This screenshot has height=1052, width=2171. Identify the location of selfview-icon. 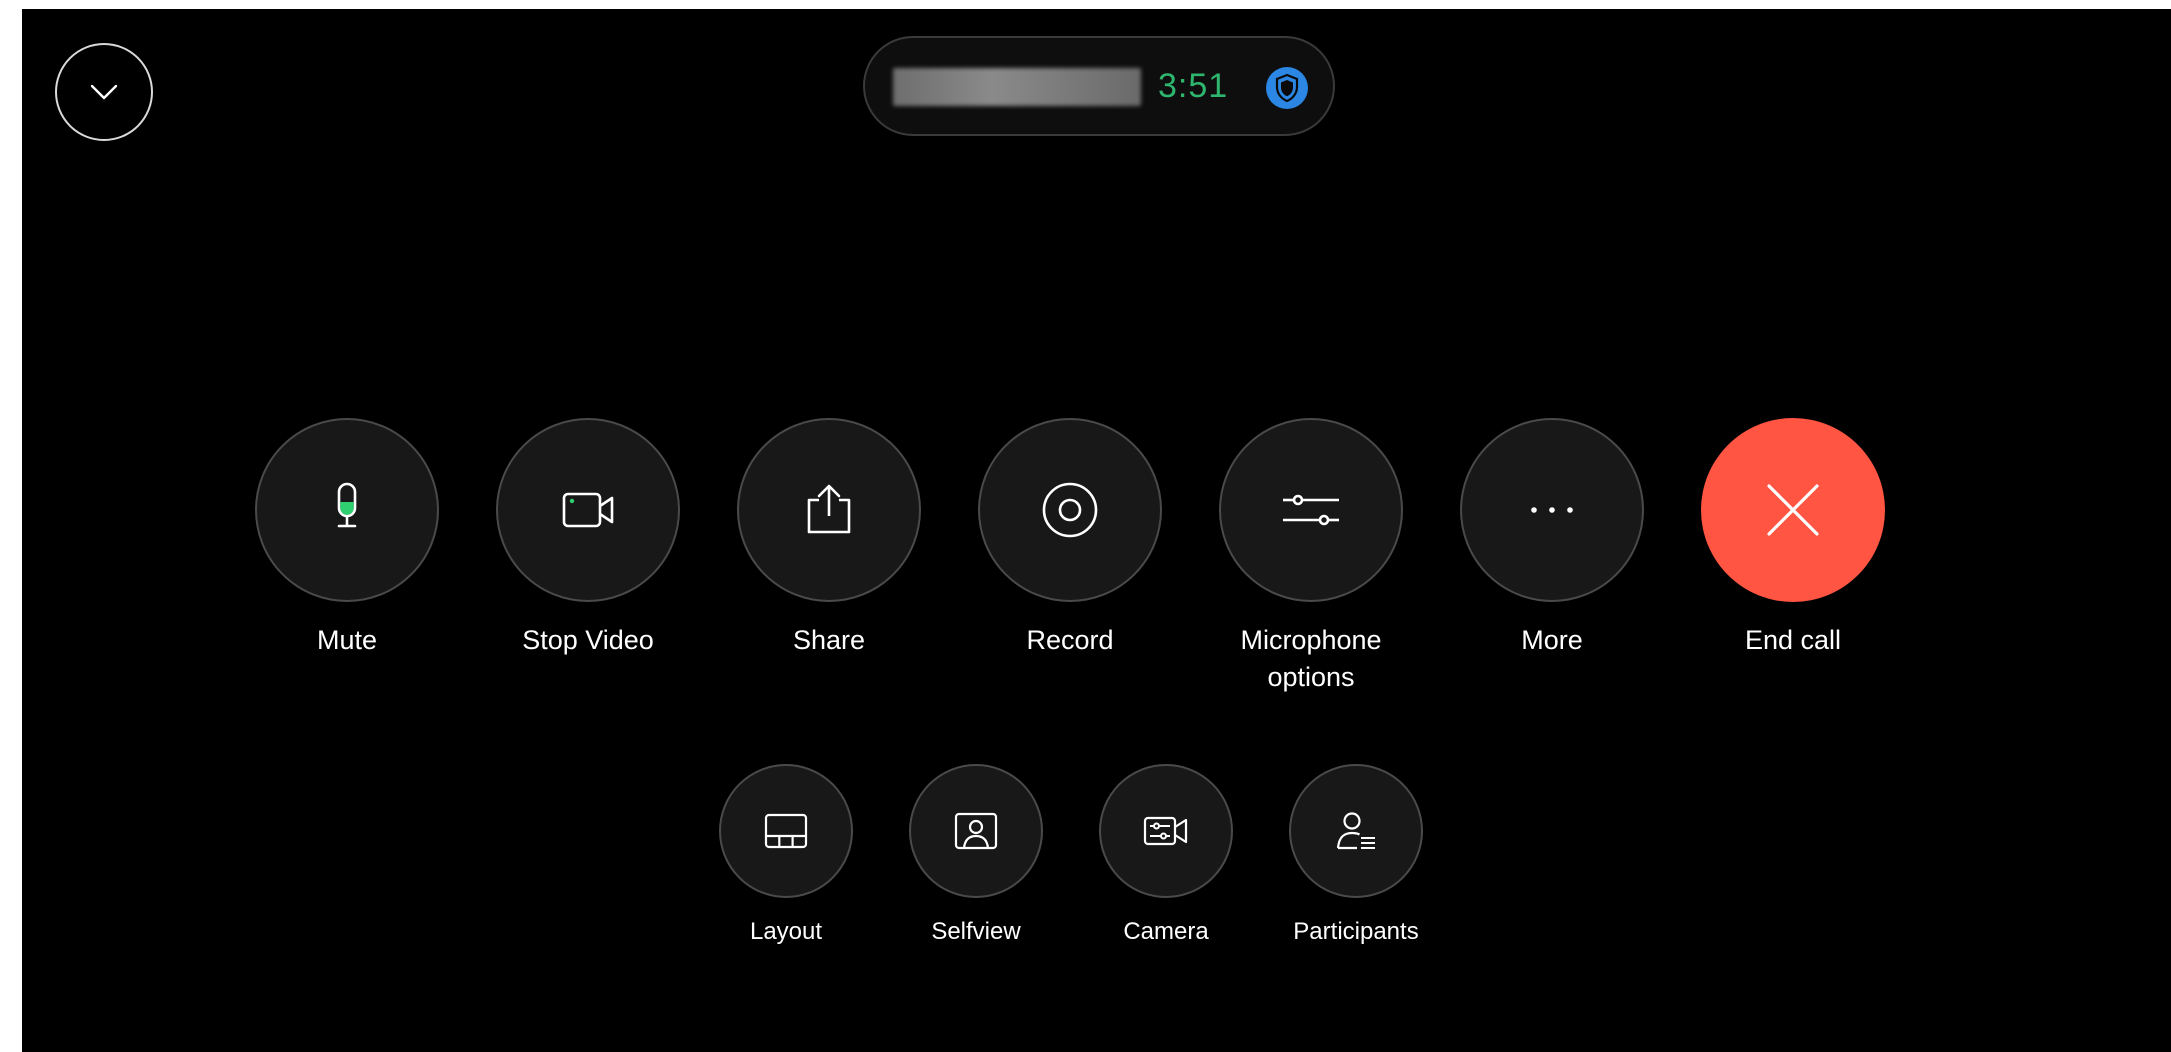
(976, 831).